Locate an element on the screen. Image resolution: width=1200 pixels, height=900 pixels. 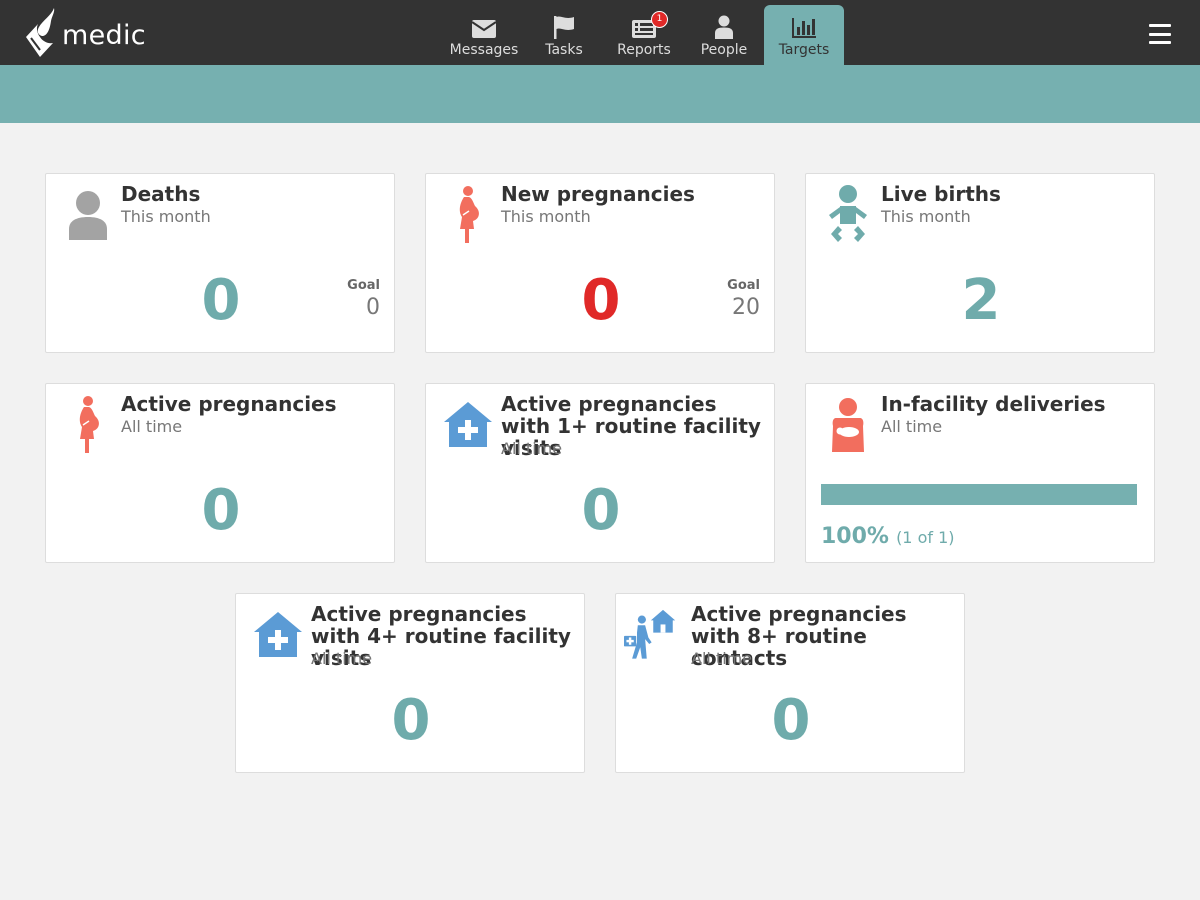
tab-label: People is located at coordinates (724, 50).